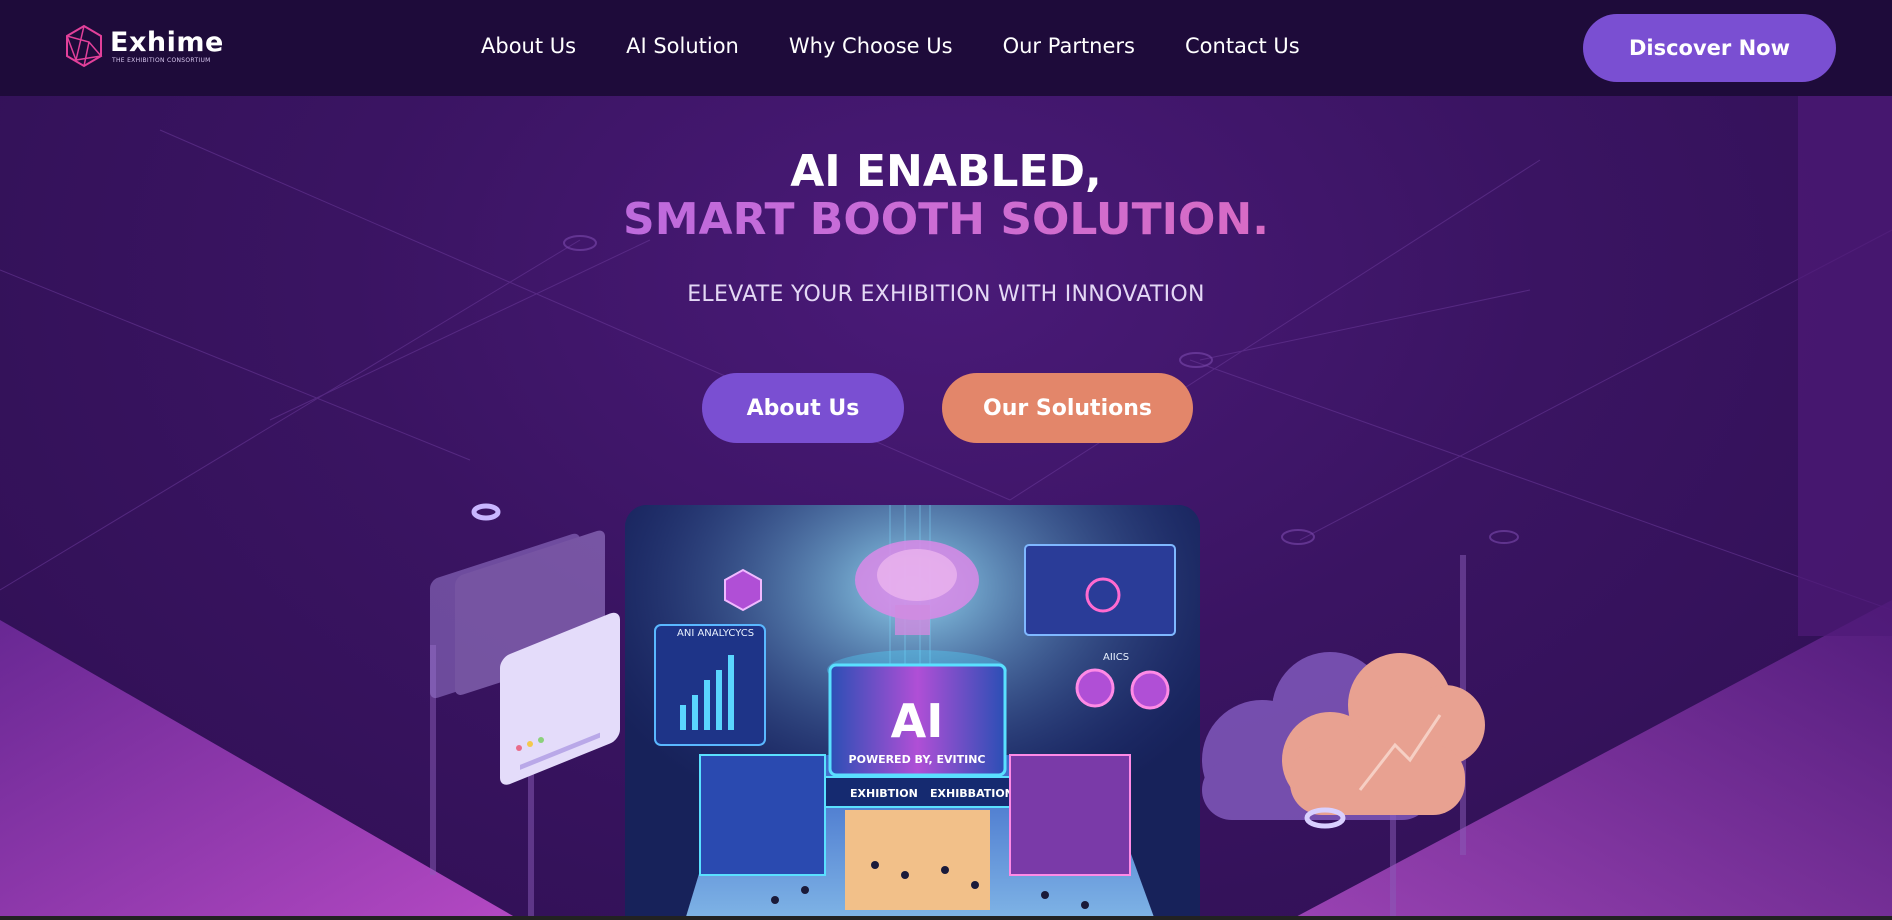 The height and width of the screenshot is (920, 1892). Describe the element at coordinates (1067, 408) in the screenshot. I see `our-solutions-button: Our Solutions` at that location.